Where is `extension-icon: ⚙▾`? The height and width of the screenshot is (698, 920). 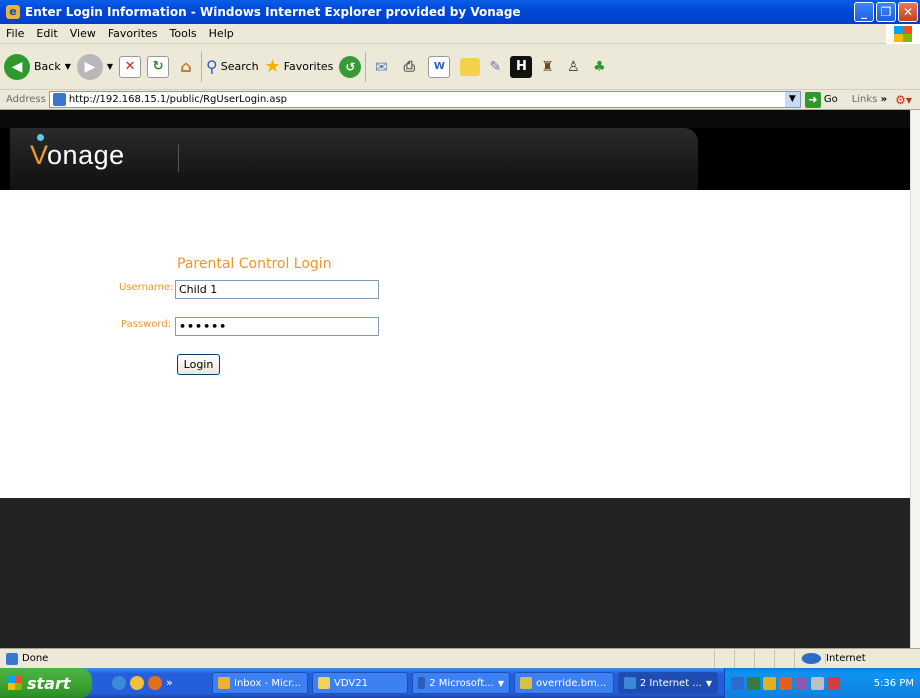 extension-icon: ⚙▾ is located at coordinates (903, 100).